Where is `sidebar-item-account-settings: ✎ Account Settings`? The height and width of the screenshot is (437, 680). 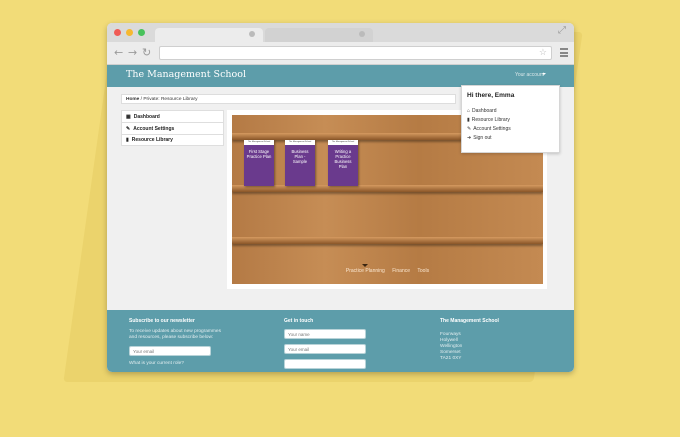
sidebar-item-account-settings: ✎ Account Settings is located at coordinates (172, 128).